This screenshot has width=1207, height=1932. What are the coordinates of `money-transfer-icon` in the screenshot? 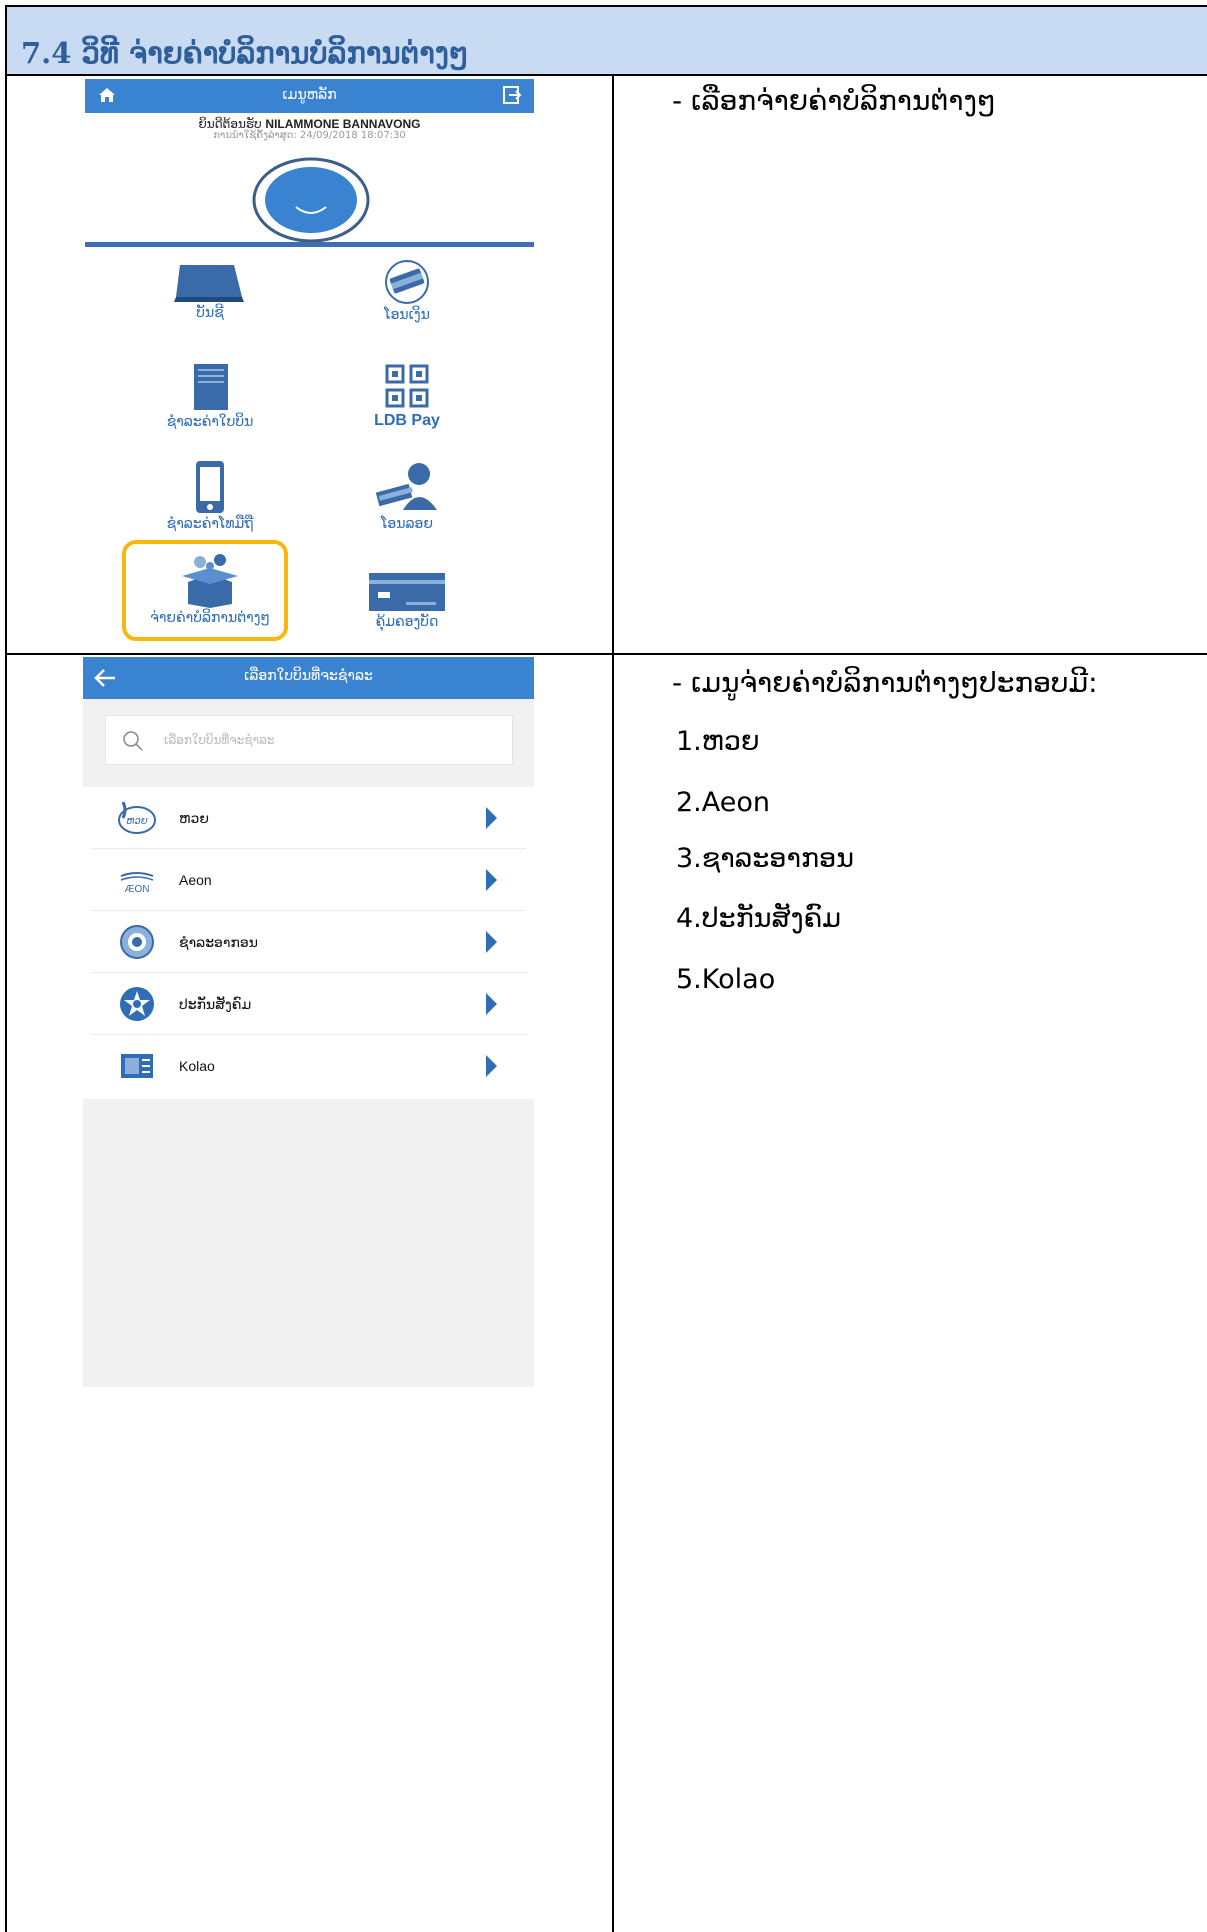 It's located at (407, 282).